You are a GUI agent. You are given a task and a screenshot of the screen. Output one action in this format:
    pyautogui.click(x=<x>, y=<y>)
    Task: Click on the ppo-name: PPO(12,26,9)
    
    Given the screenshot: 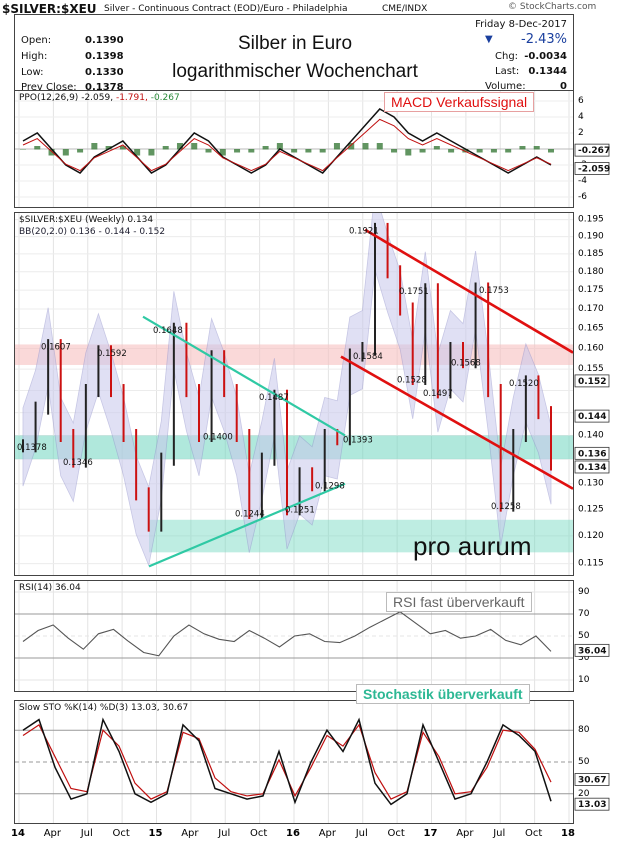 What is the action you would take?
    pyautogui.click(x=49, y=98)
    